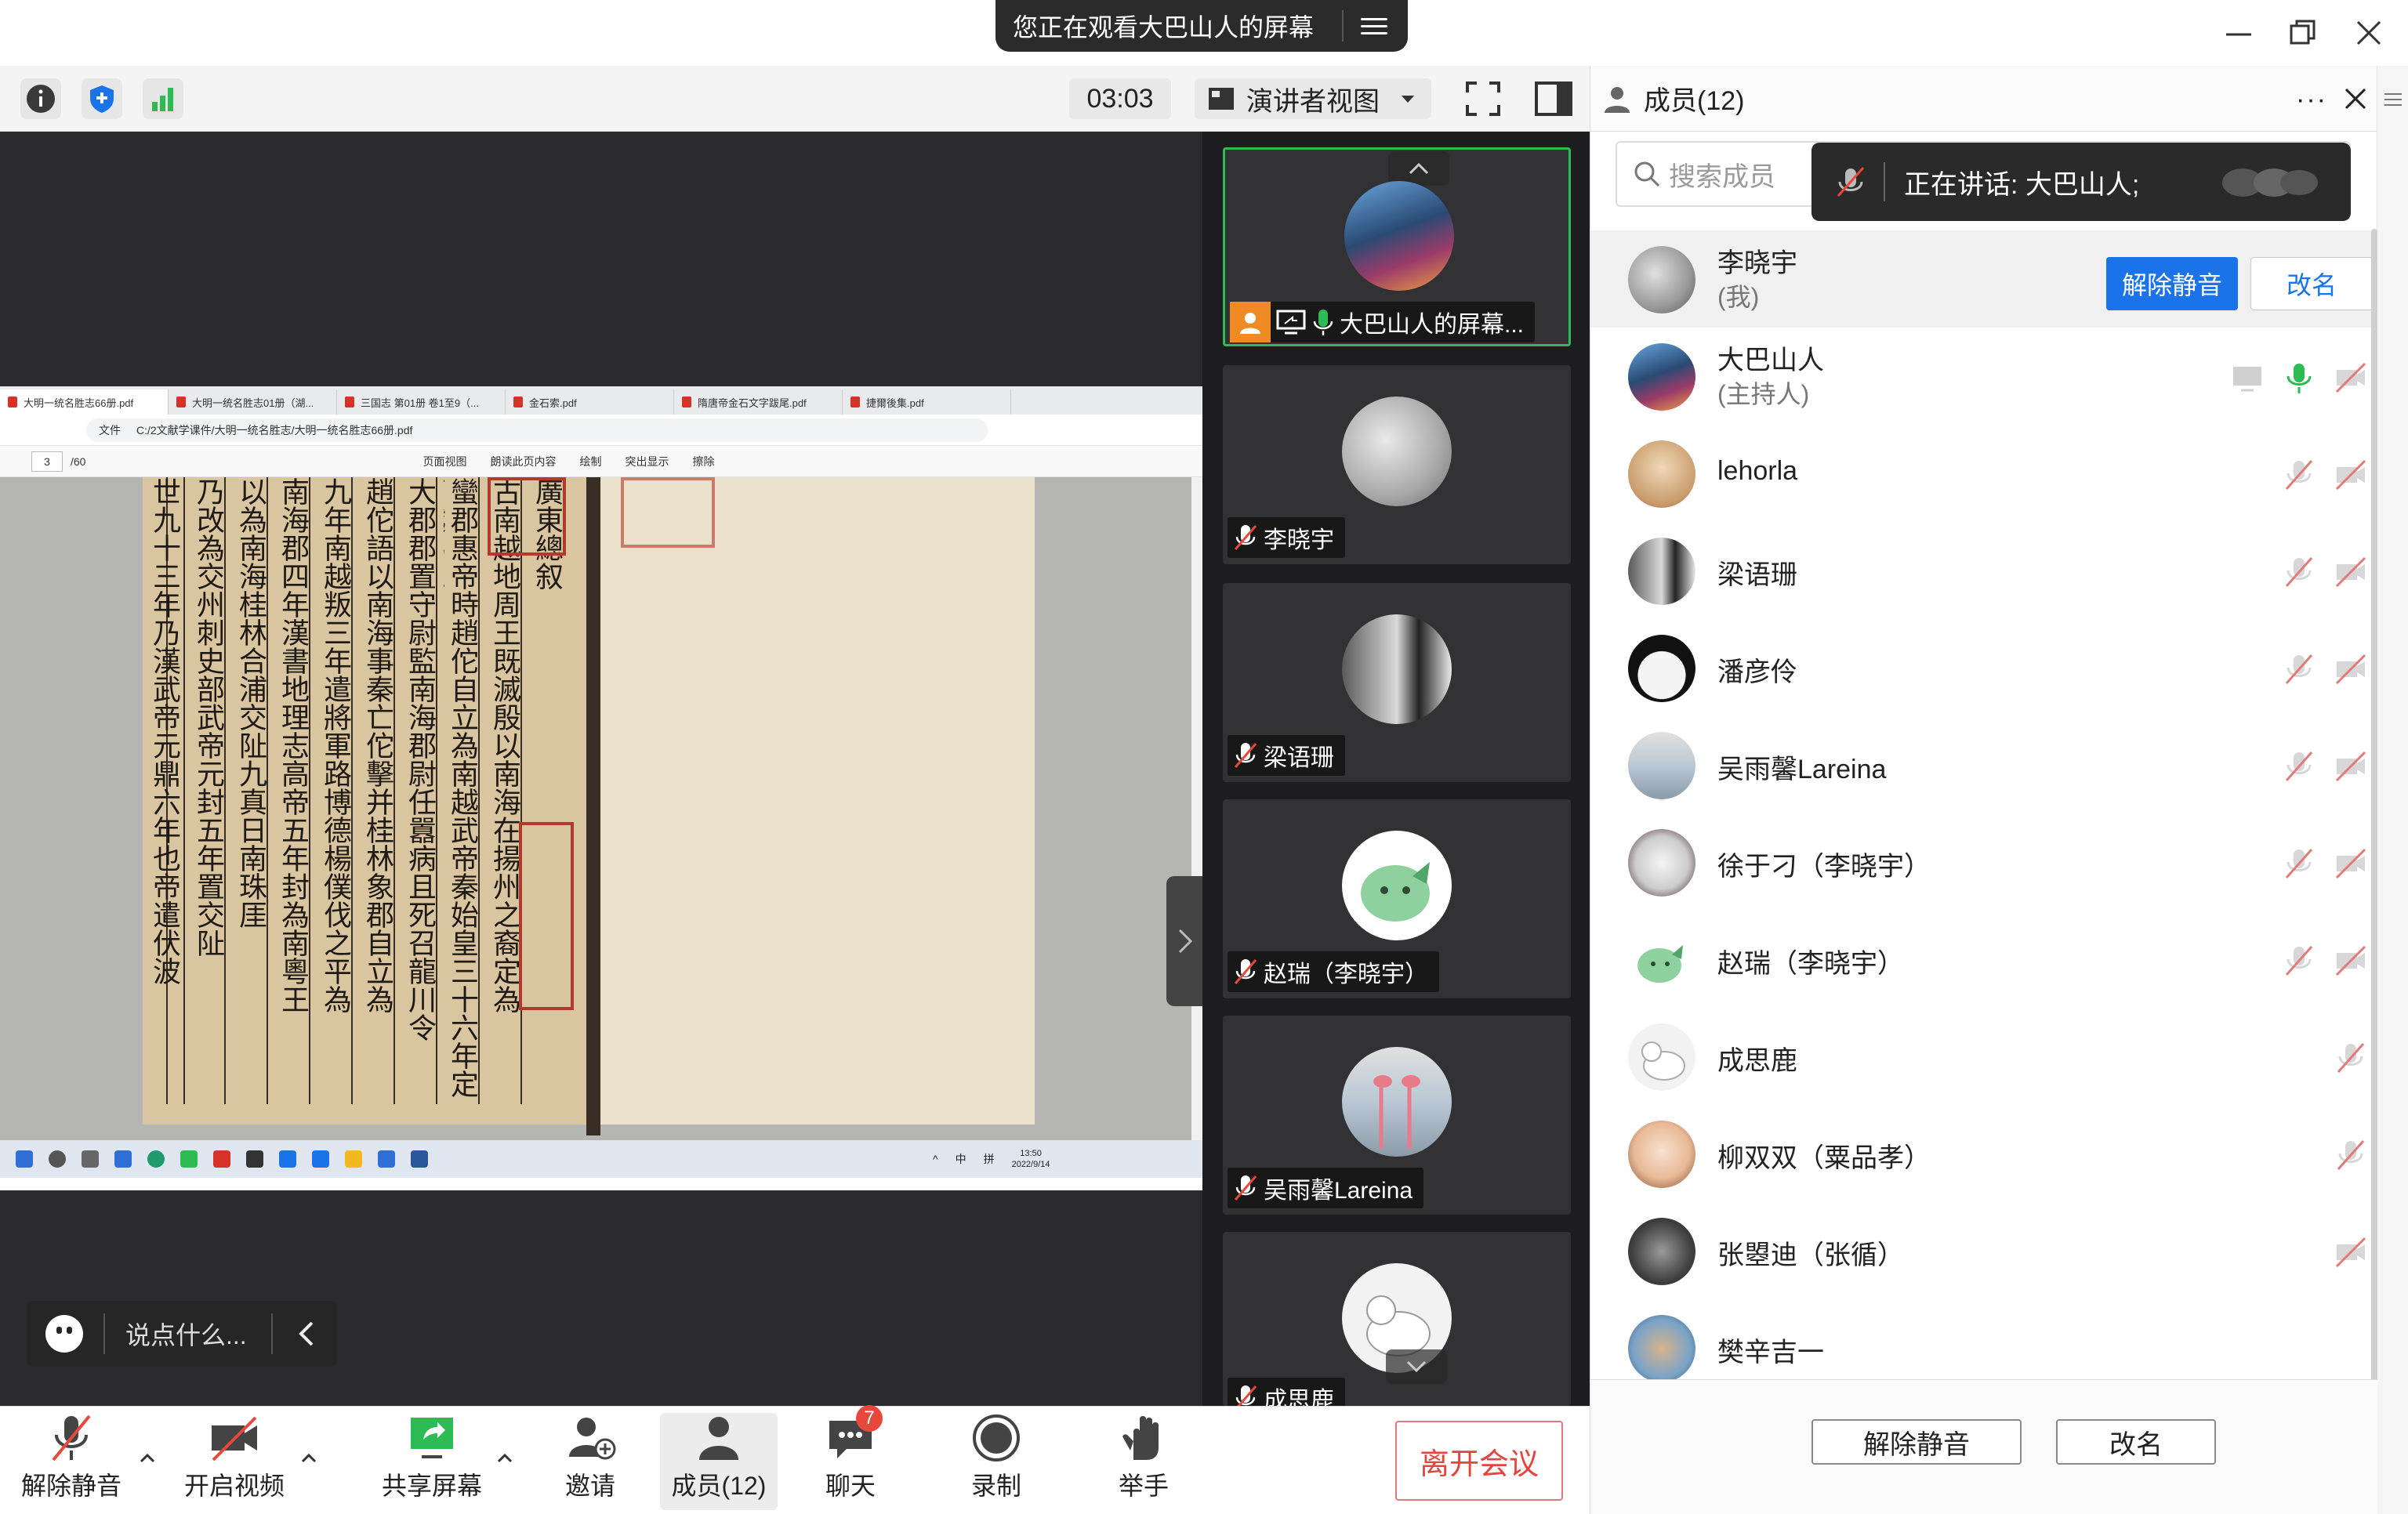 Image resolution: width=2408 pixels, height=1514 pixels. Describe the element at coordinates (2311, 100) in the screenshot. I see `more-options-icon: ···` at that location.